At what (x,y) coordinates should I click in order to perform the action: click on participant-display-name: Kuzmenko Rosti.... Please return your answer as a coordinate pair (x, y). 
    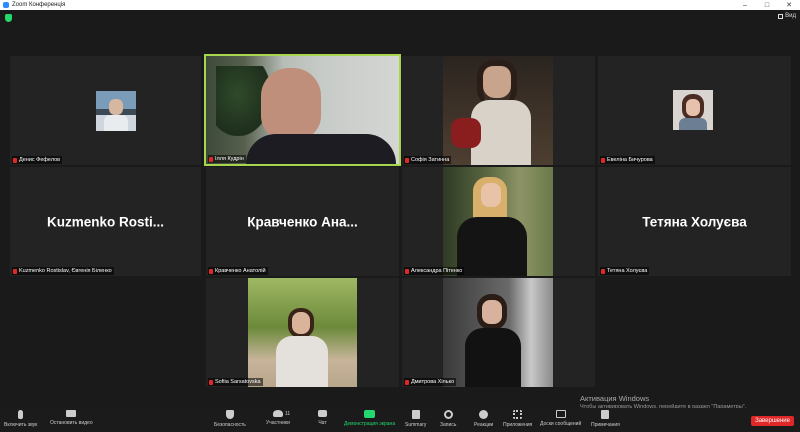
    Looking at the image, I should click on (105, 221).